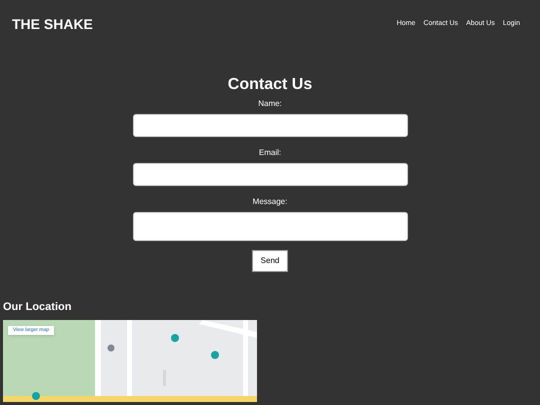 Image resolution: width=540 pixels, height=405 pixels. Describe the element at coordinates (270, 104) in the screenshot. I see `field-label: Name:` at that location.